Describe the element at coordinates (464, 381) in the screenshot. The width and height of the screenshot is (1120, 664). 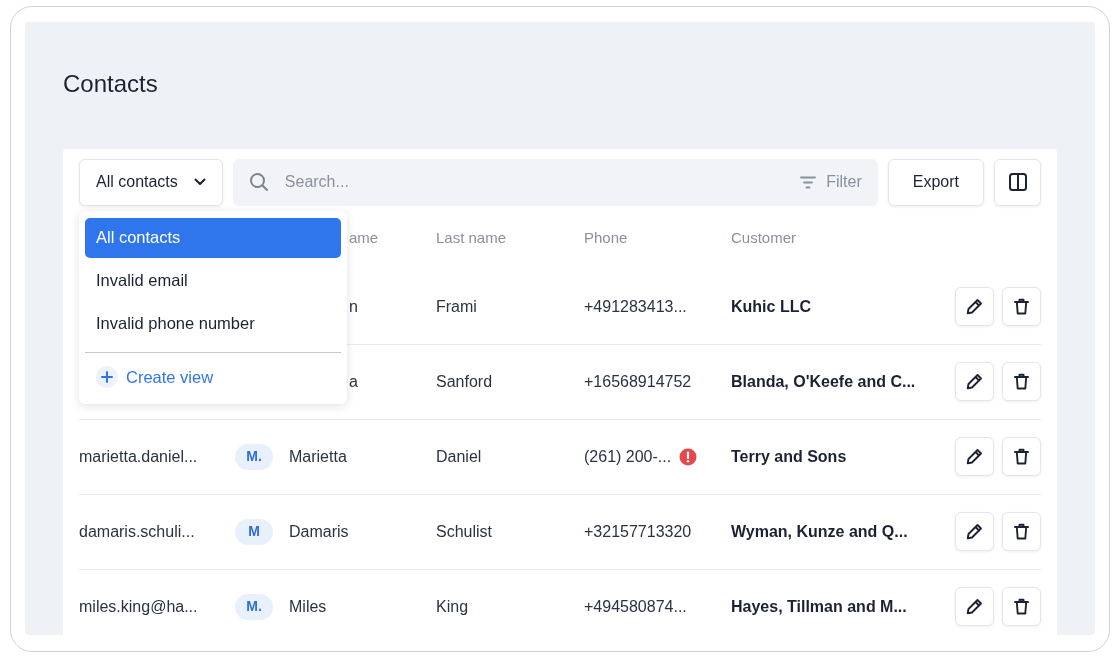
I see `last-name-text: Sanford` at that location.